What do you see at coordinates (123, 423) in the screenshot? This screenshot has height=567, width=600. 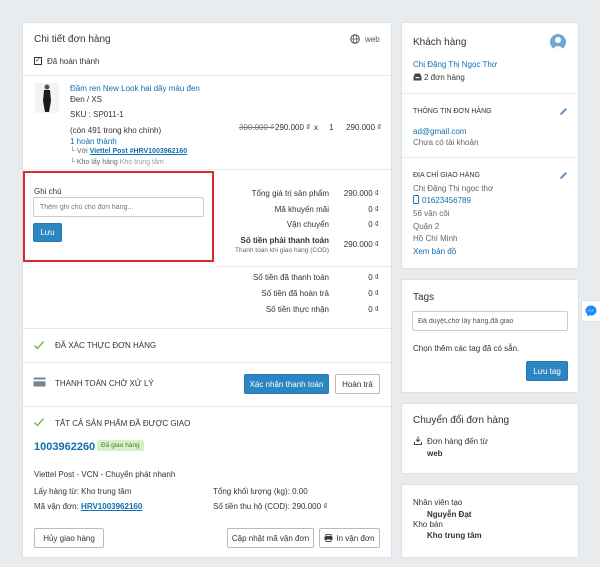 I see `delivered-status: TẤT CẢ SẢN PHẨM ĐÃ ĐƯỢC GIAO` at bounding box center [123, 423].